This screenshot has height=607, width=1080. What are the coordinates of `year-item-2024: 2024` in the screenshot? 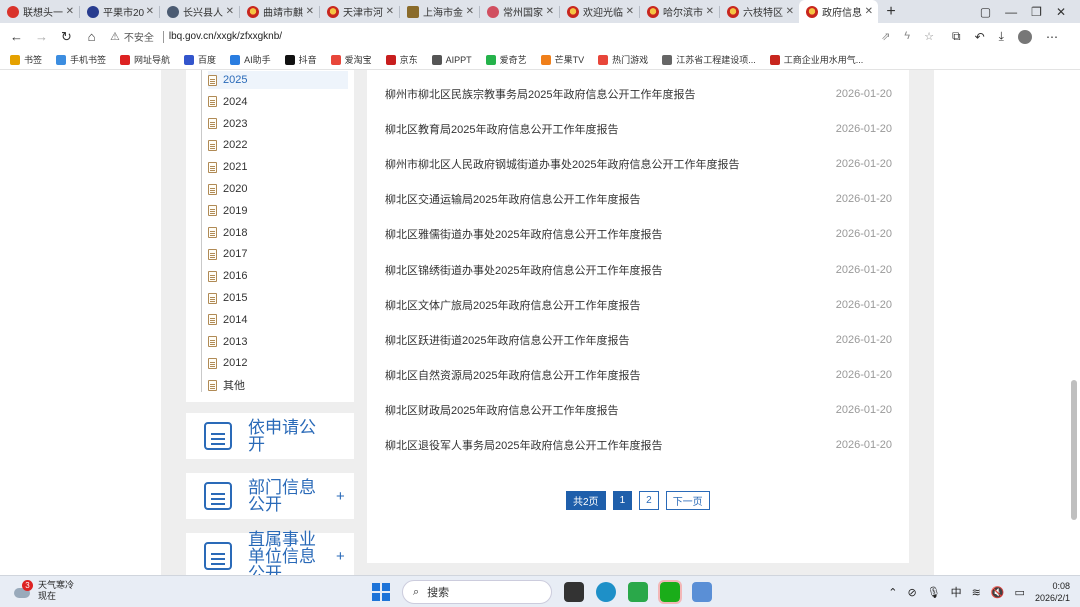 It's located at (278, 102).